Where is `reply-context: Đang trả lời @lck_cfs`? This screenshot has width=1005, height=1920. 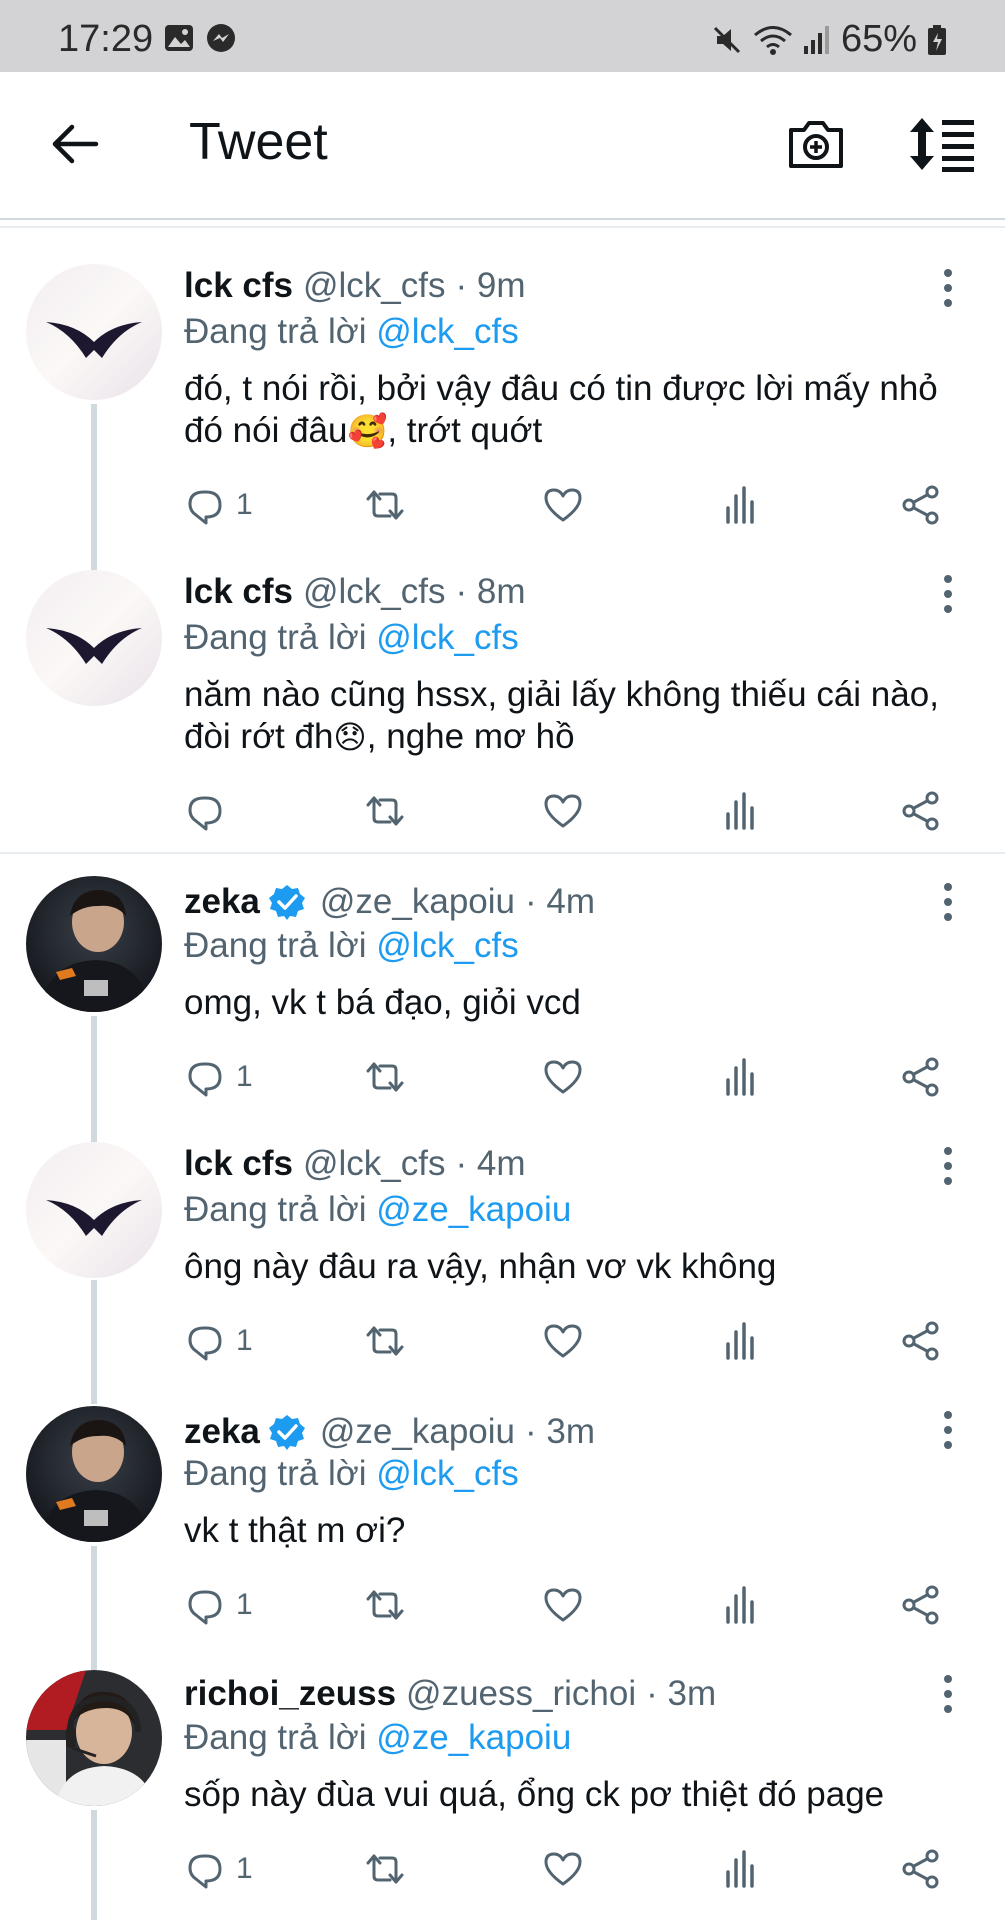 reply-context: Đang trả lời @lck_cfs is located at coordinates (351, 1474).